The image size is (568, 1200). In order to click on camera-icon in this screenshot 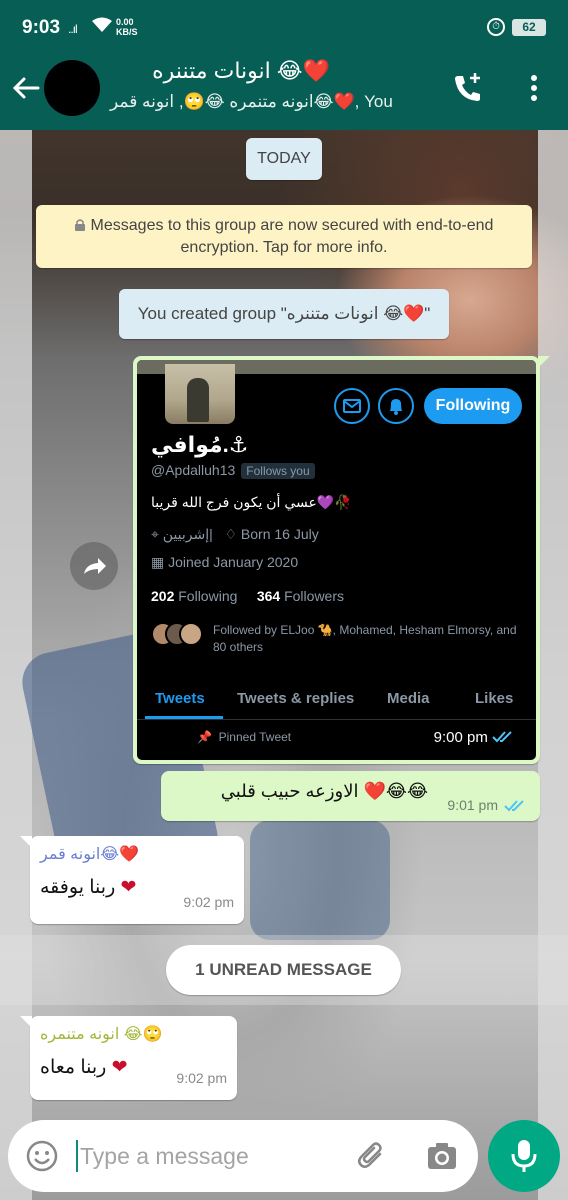, I will do `click(442, 1156)`.